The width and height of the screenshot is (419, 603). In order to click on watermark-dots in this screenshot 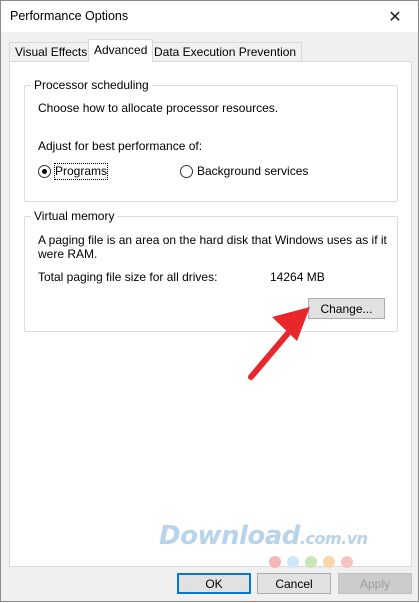, I will do `click(311, 562)`.